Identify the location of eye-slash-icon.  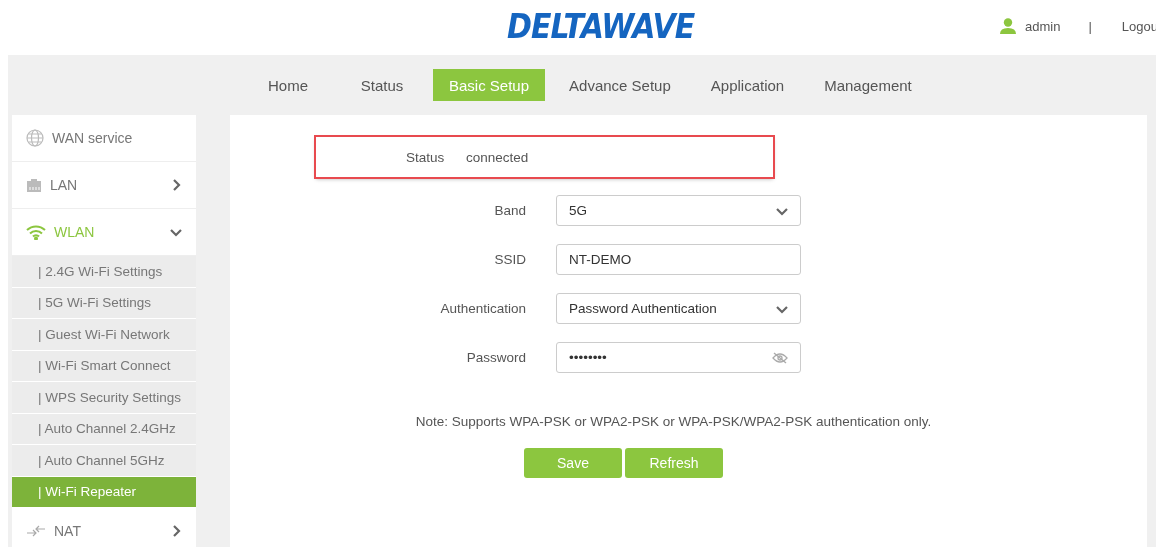
(780, 357).